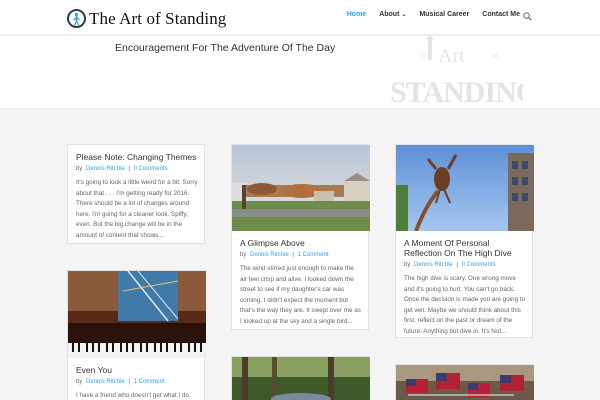  I want to click on standing-figure-icon, so click(76, 18).